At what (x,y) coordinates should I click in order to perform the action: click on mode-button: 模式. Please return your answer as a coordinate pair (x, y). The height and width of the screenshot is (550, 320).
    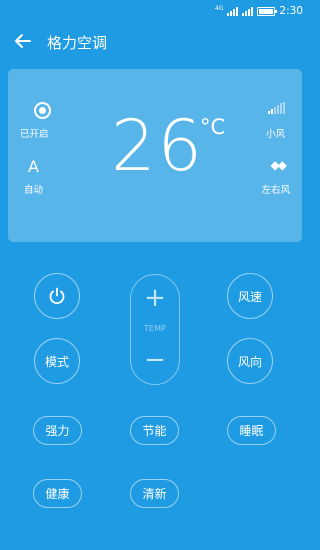
    Looking at the image, I should click on (57, 361).